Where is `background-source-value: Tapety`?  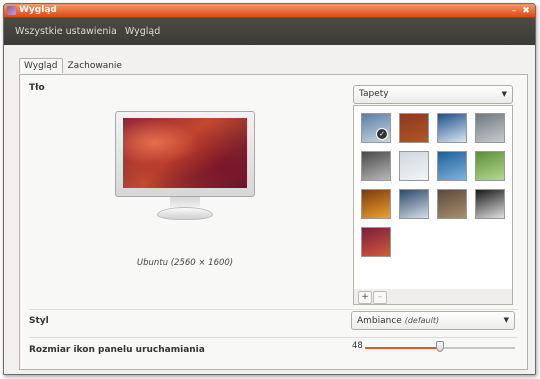 background-source-value: Tapety is located at coordinates (374, 94).